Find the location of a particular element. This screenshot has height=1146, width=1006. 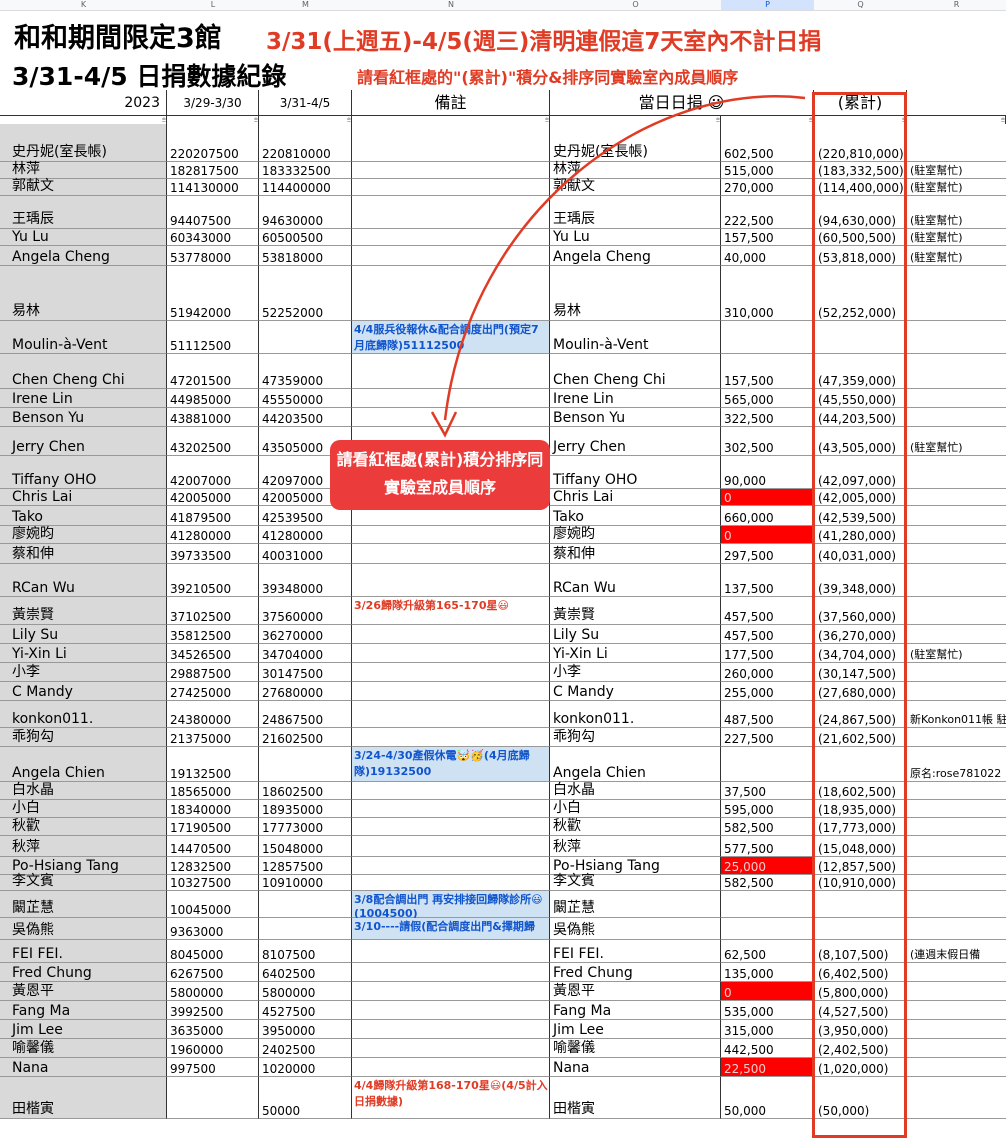

callout-bubble: 請看紅框處(累計)積分排序同實驗室成員順序 is located at coordinates (440, 475).